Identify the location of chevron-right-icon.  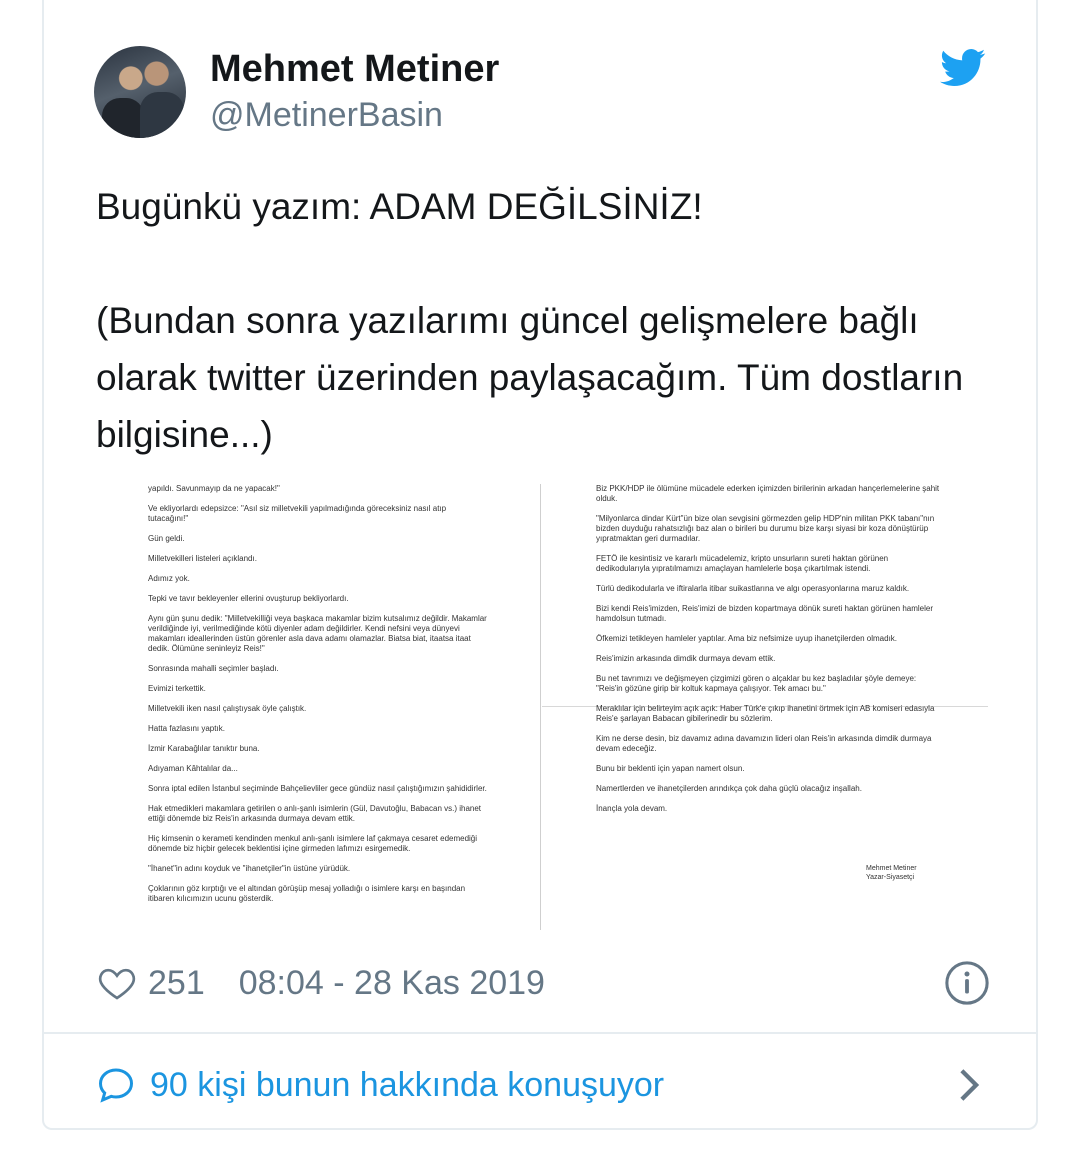
(969, 1085).